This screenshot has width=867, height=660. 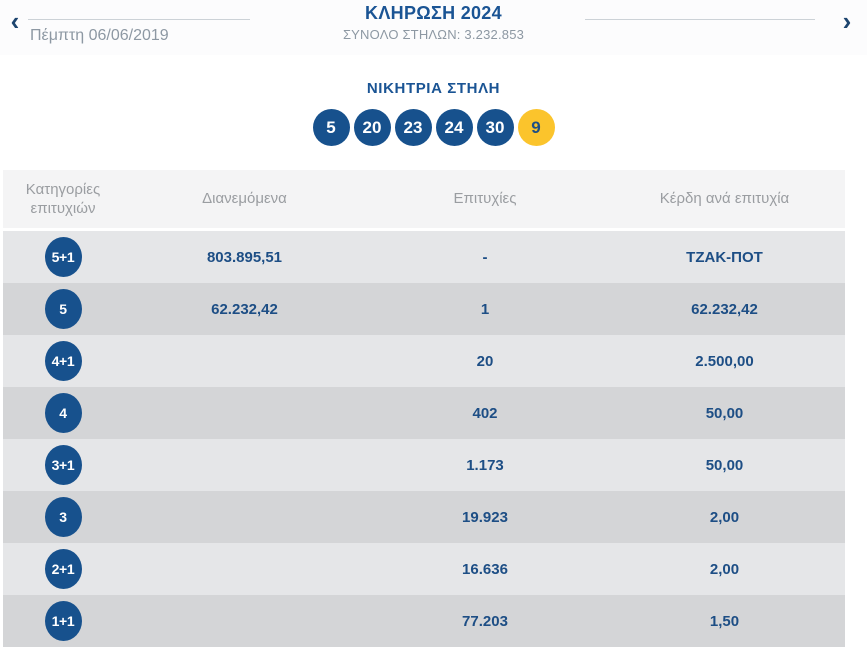 What do you see at coordinates (485, 199) in the screenshot?
I see `column-header-wins: Επιτυχίες` at bounding box center [485, 199].